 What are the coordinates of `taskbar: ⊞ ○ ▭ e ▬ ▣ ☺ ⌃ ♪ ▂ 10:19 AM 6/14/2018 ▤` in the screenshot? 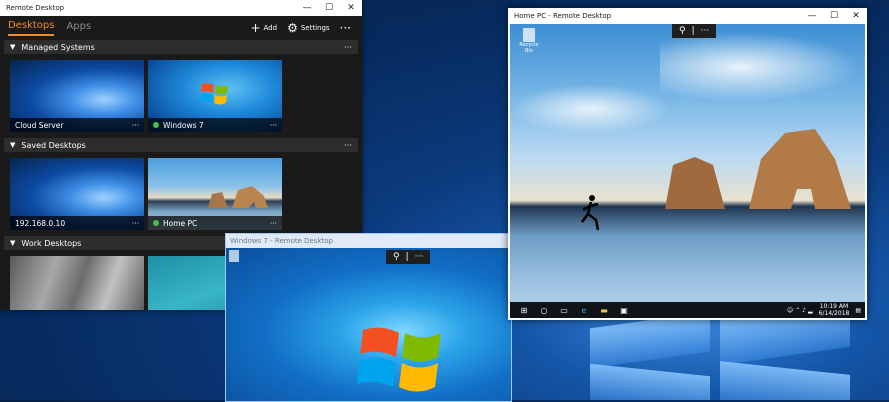 It's located at (687, 310).